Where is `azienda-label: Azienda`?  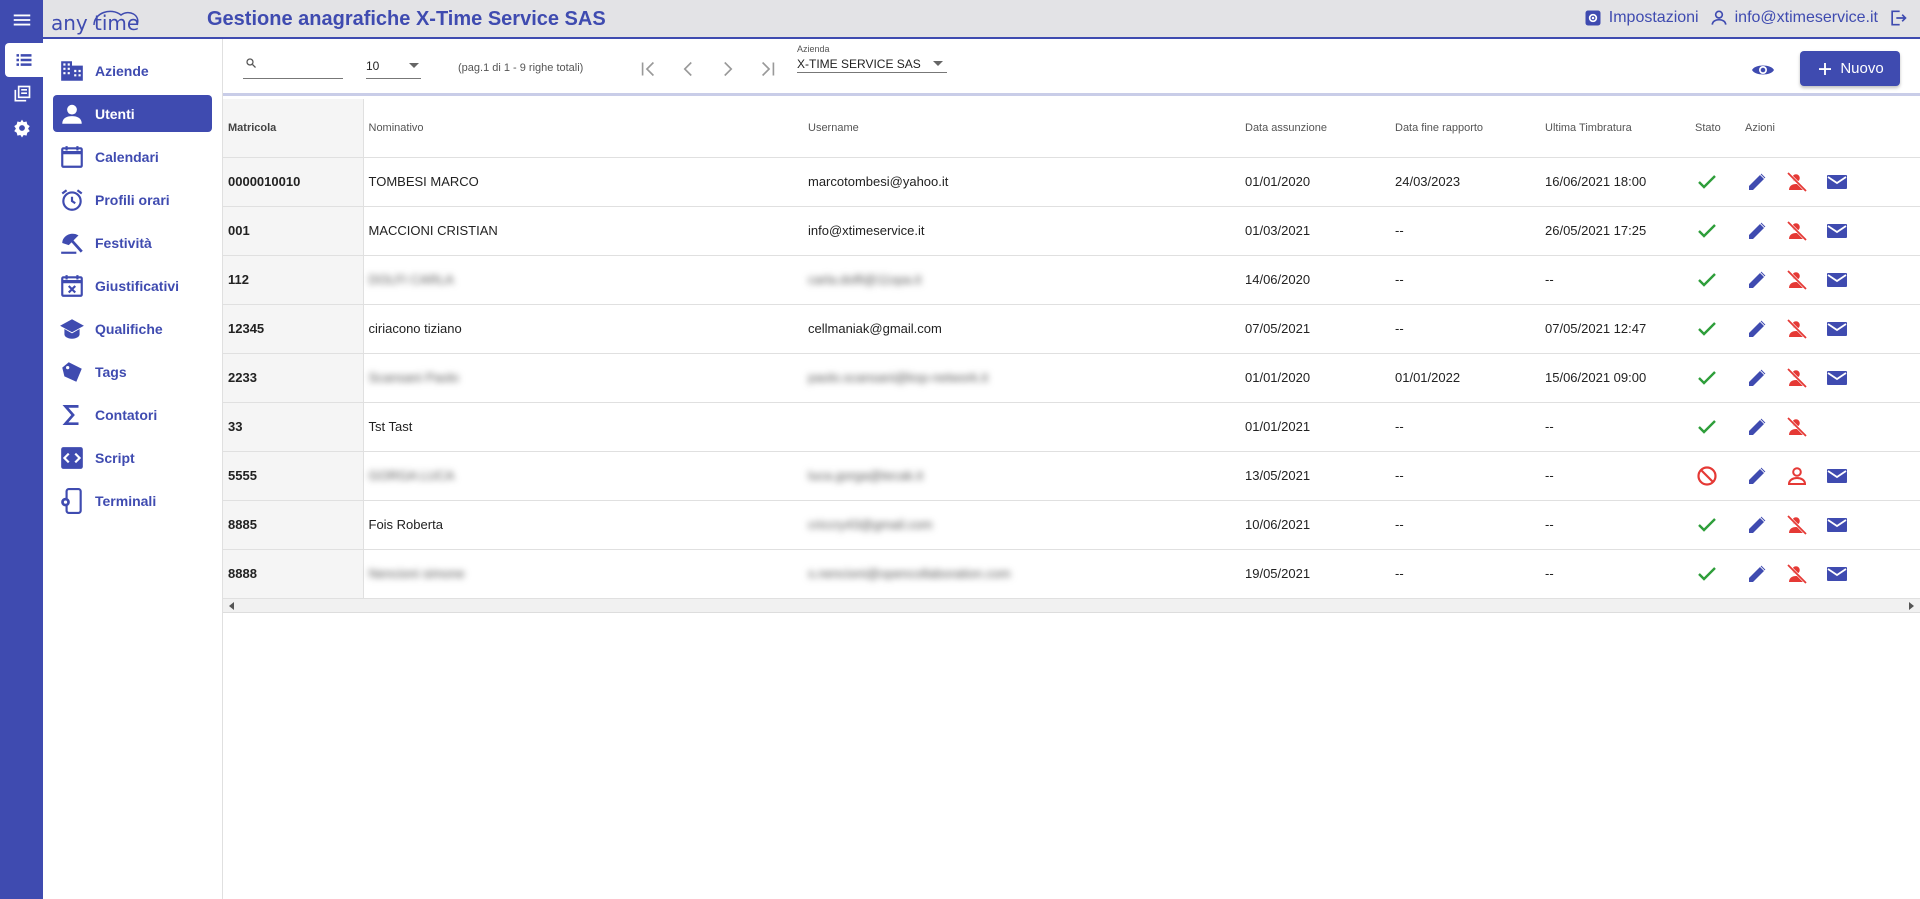 azienda-label: Azienda is located at coordinates (813, 49).